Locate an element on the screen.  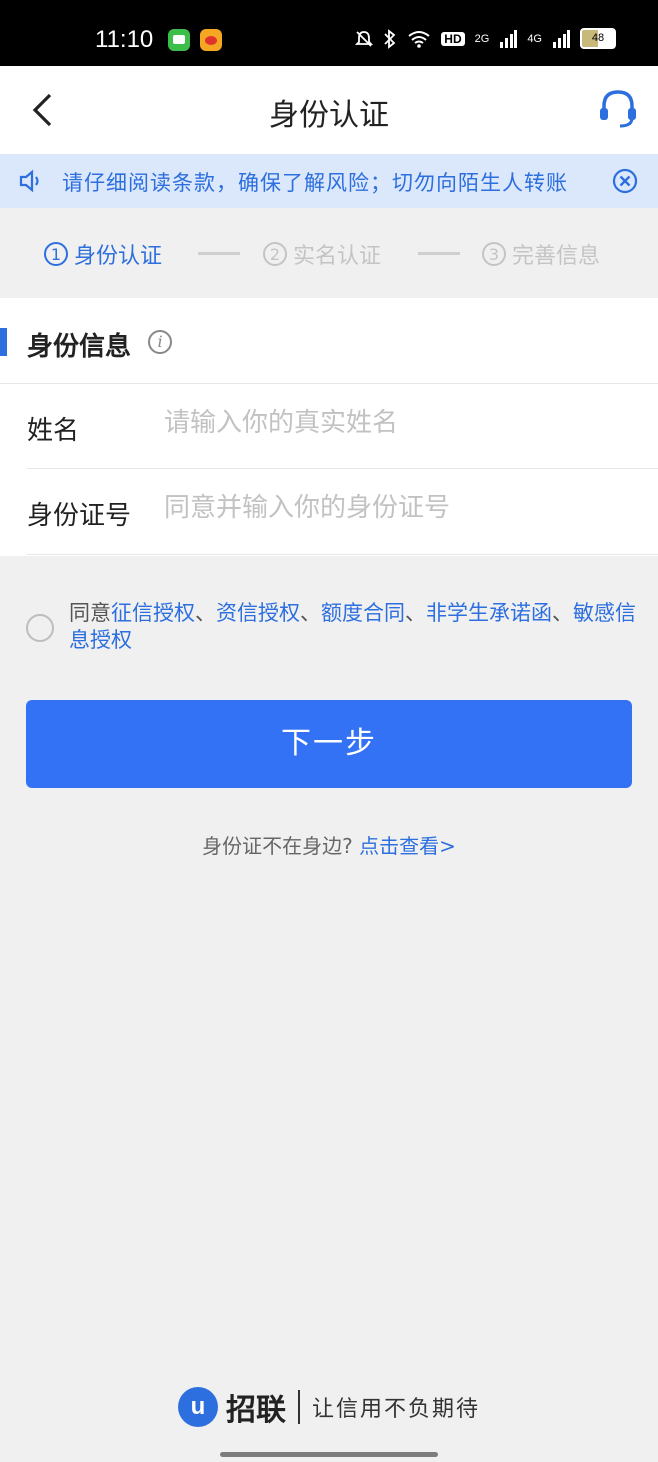
idcard-help-text: 身份证不在身边? is located at coordinates (277, 846).